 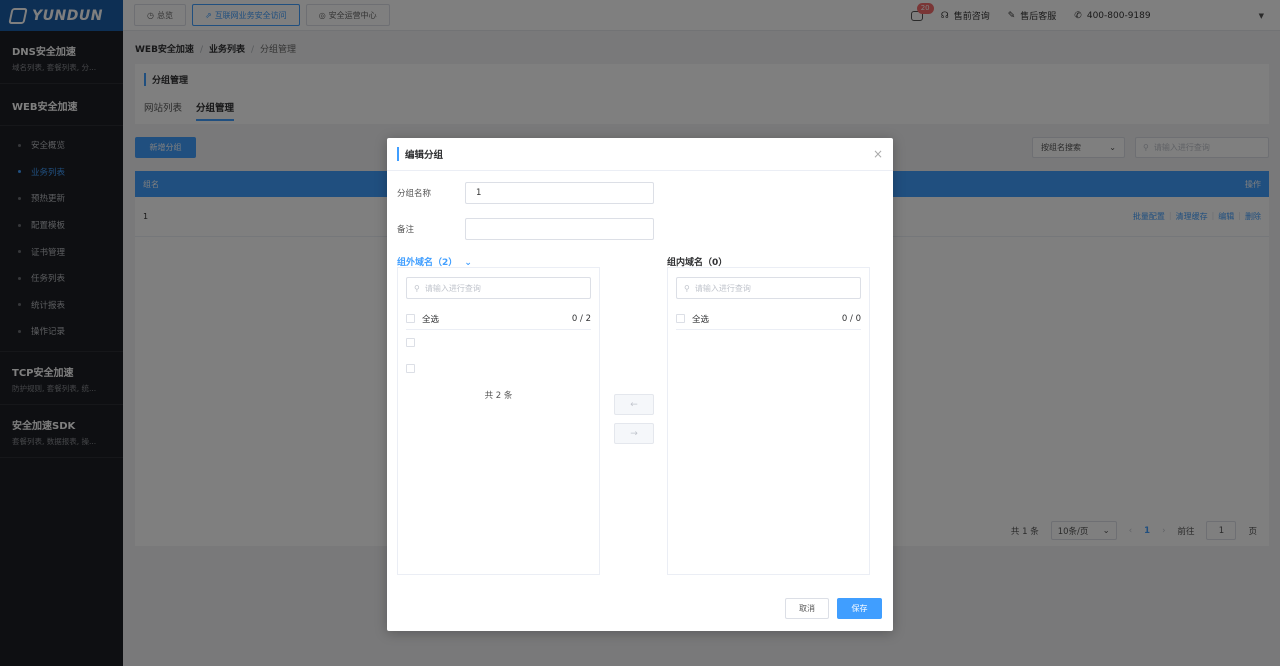 I want to click on dialog-header: 编辑分组, so click(x=640, y=154).